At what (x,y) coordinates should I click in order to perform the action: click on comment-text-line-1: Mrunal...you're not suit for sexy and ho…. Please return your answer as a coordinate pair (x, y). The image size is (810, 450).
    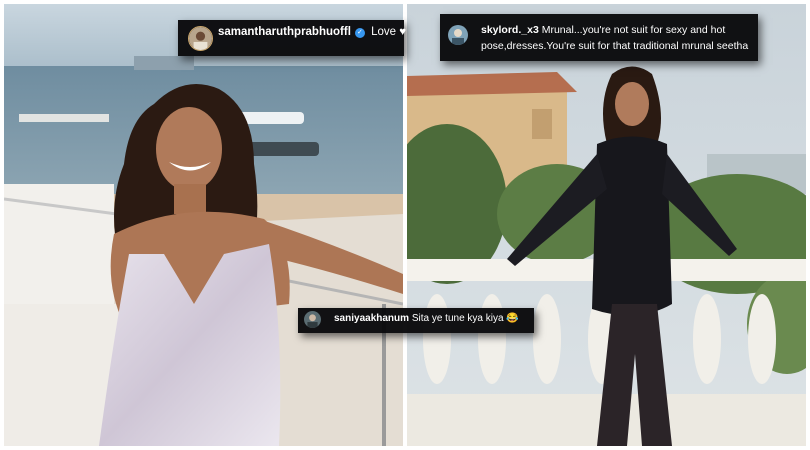
    Looking at the image, I should click on (633, 30).